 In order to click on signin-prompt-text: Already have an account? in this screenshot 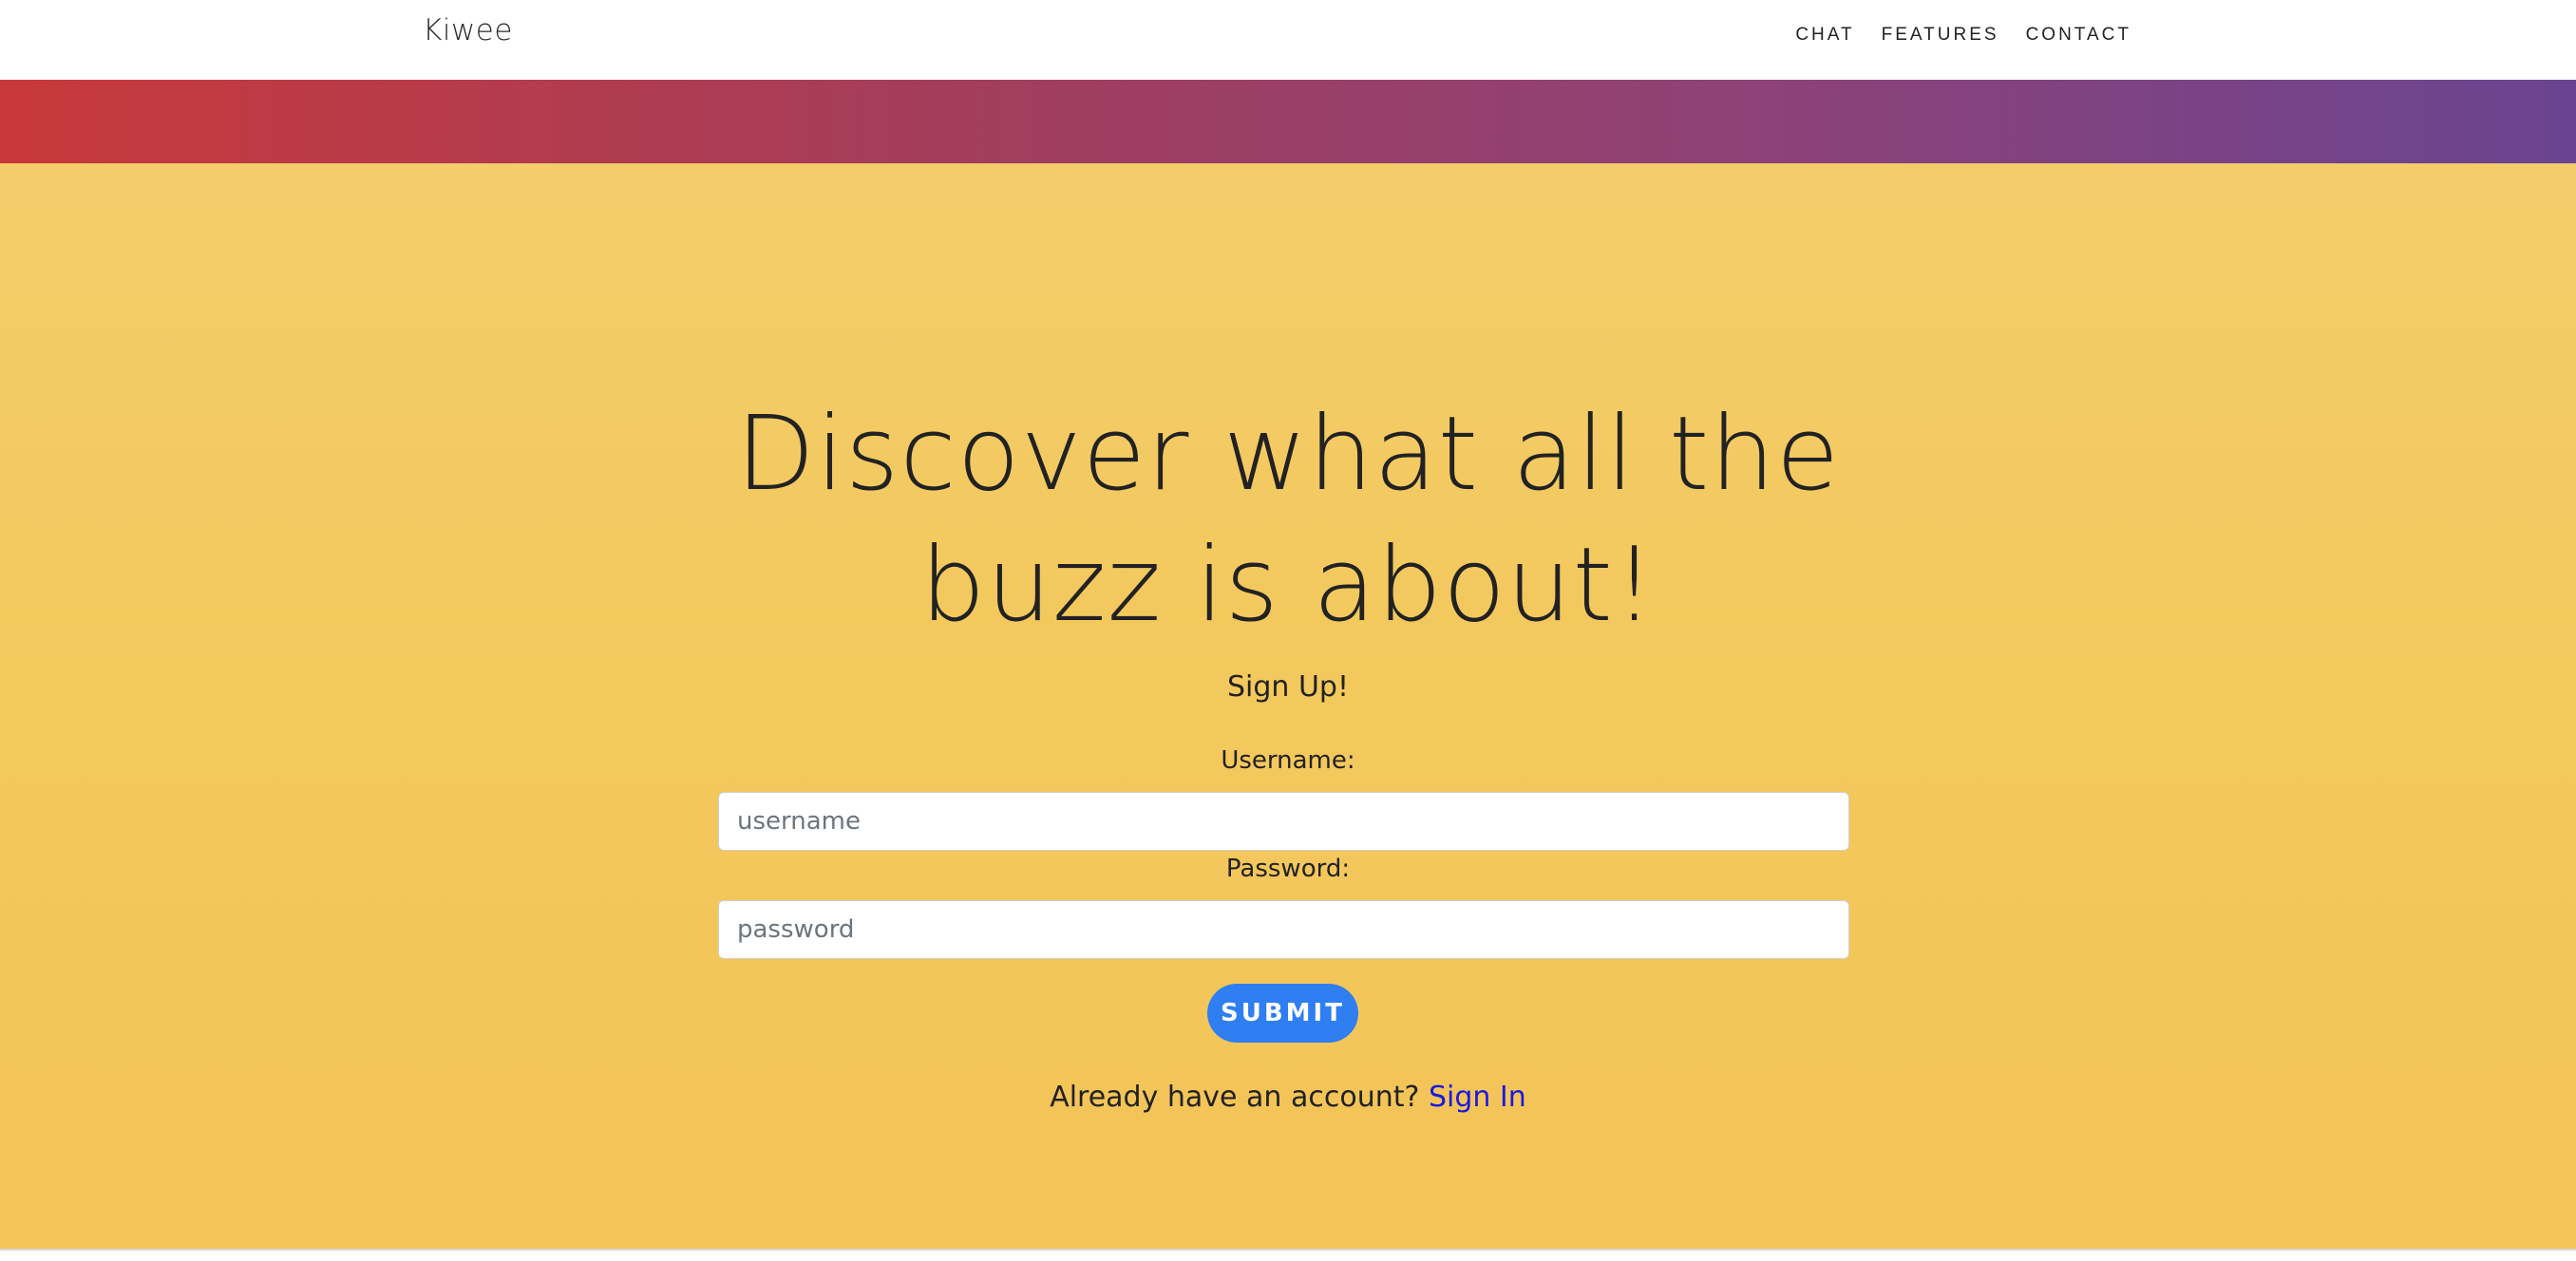, I will do `click(1239, 1098)`.